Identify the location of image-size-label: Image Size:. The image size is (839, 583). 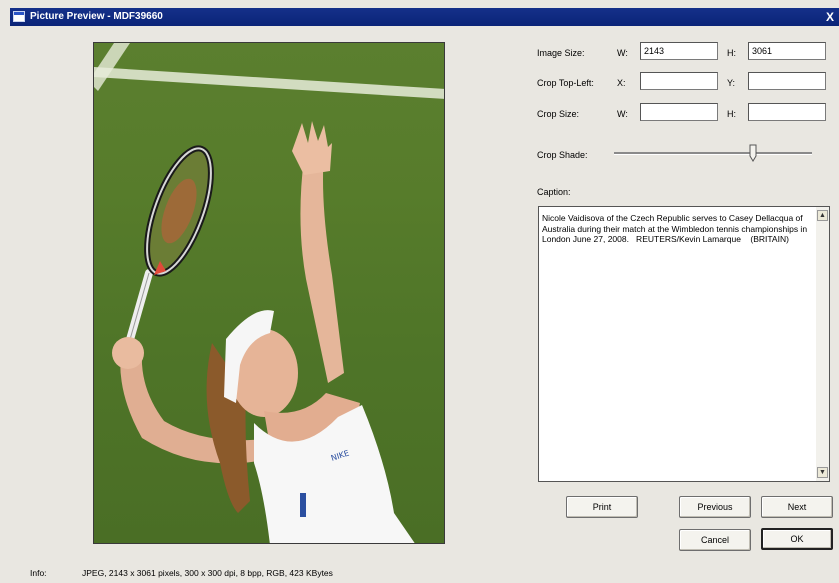
(561, 53).